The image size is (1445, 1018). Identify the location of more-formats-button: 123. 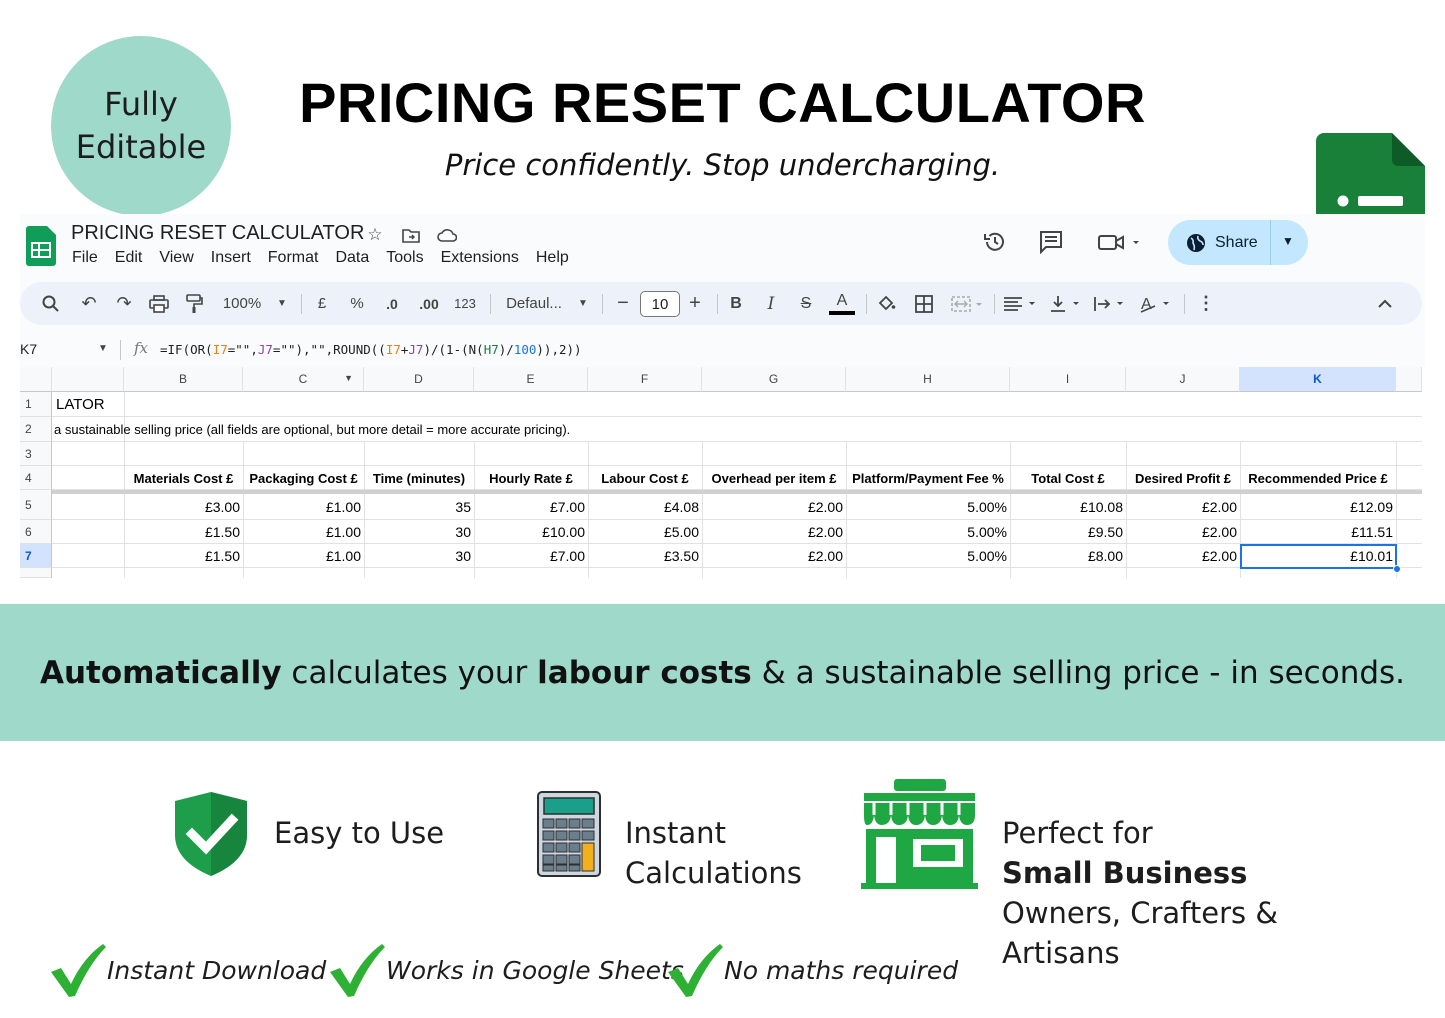
(465, 303).